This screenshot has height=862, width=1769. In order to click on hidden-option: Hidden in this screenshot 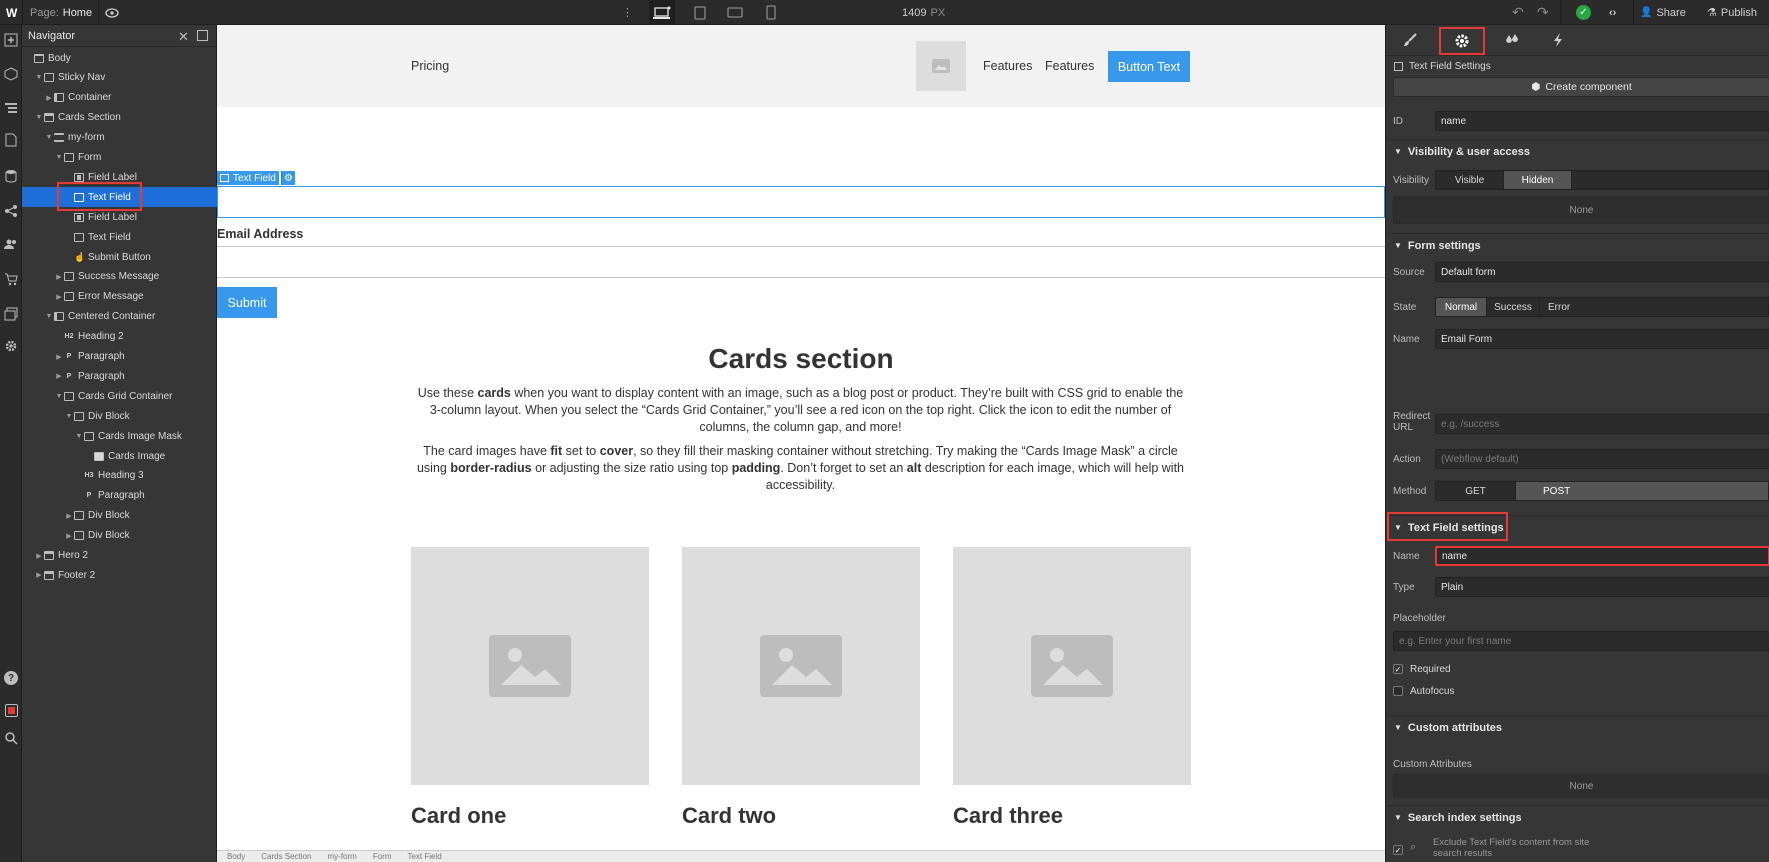, I will do `click(1538, 180)`.